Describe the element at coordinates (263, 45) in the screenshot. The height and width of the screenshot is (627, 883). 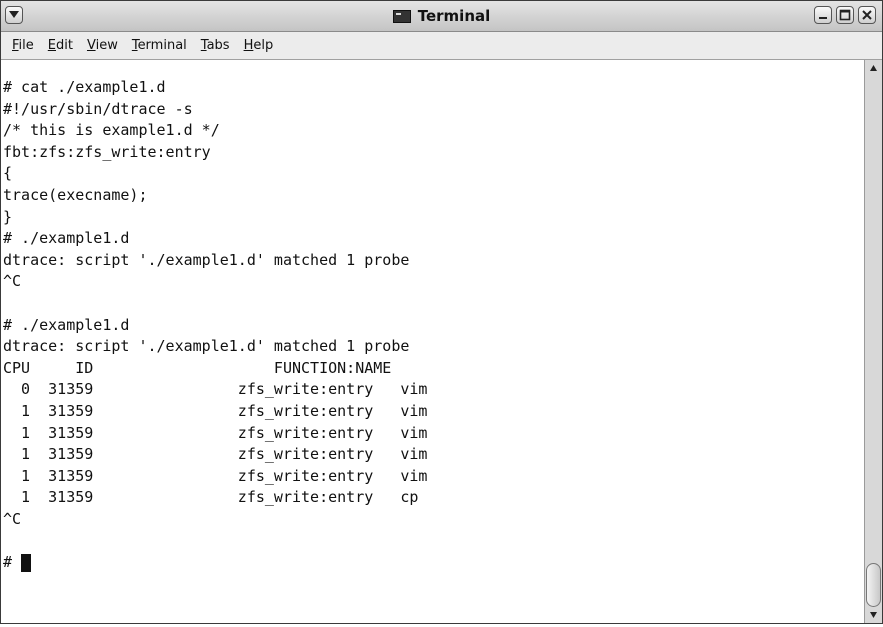
I see `menu-help-label: elp` at that location.